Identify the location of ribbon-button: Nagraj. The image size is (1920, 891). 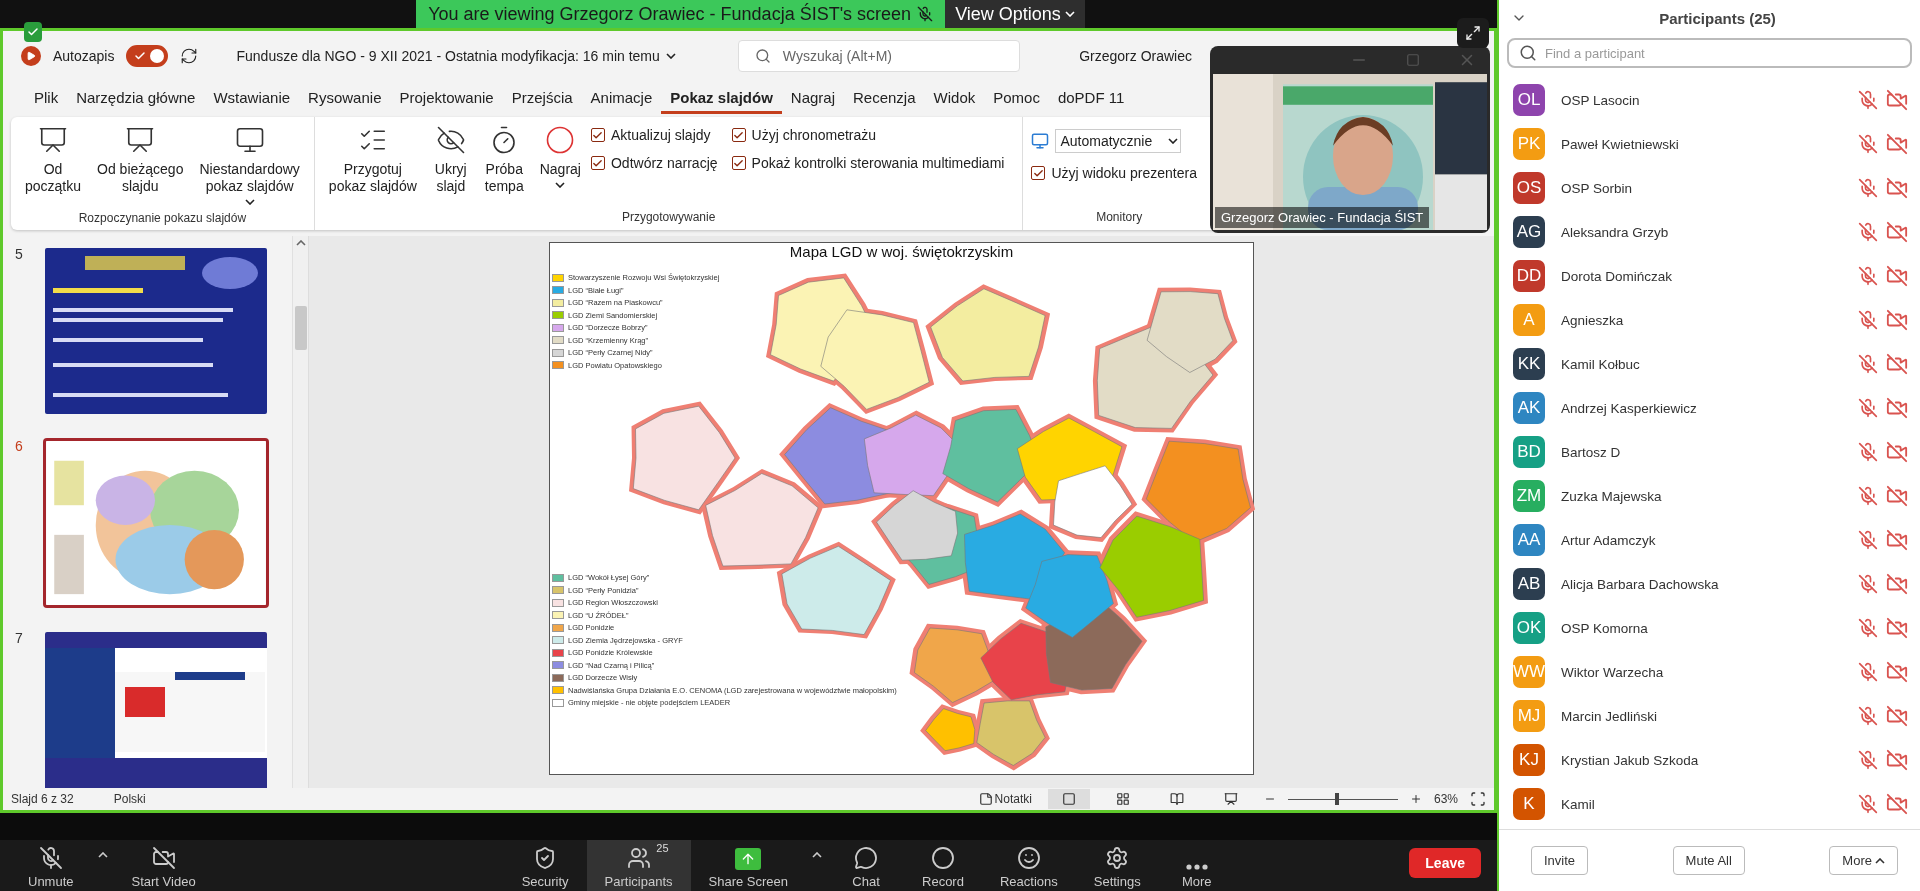
(560, 155).